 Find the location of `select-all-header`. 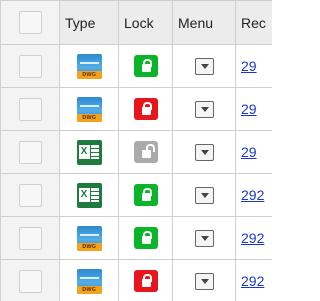

select-all-header is located at coordinates (30, 22).